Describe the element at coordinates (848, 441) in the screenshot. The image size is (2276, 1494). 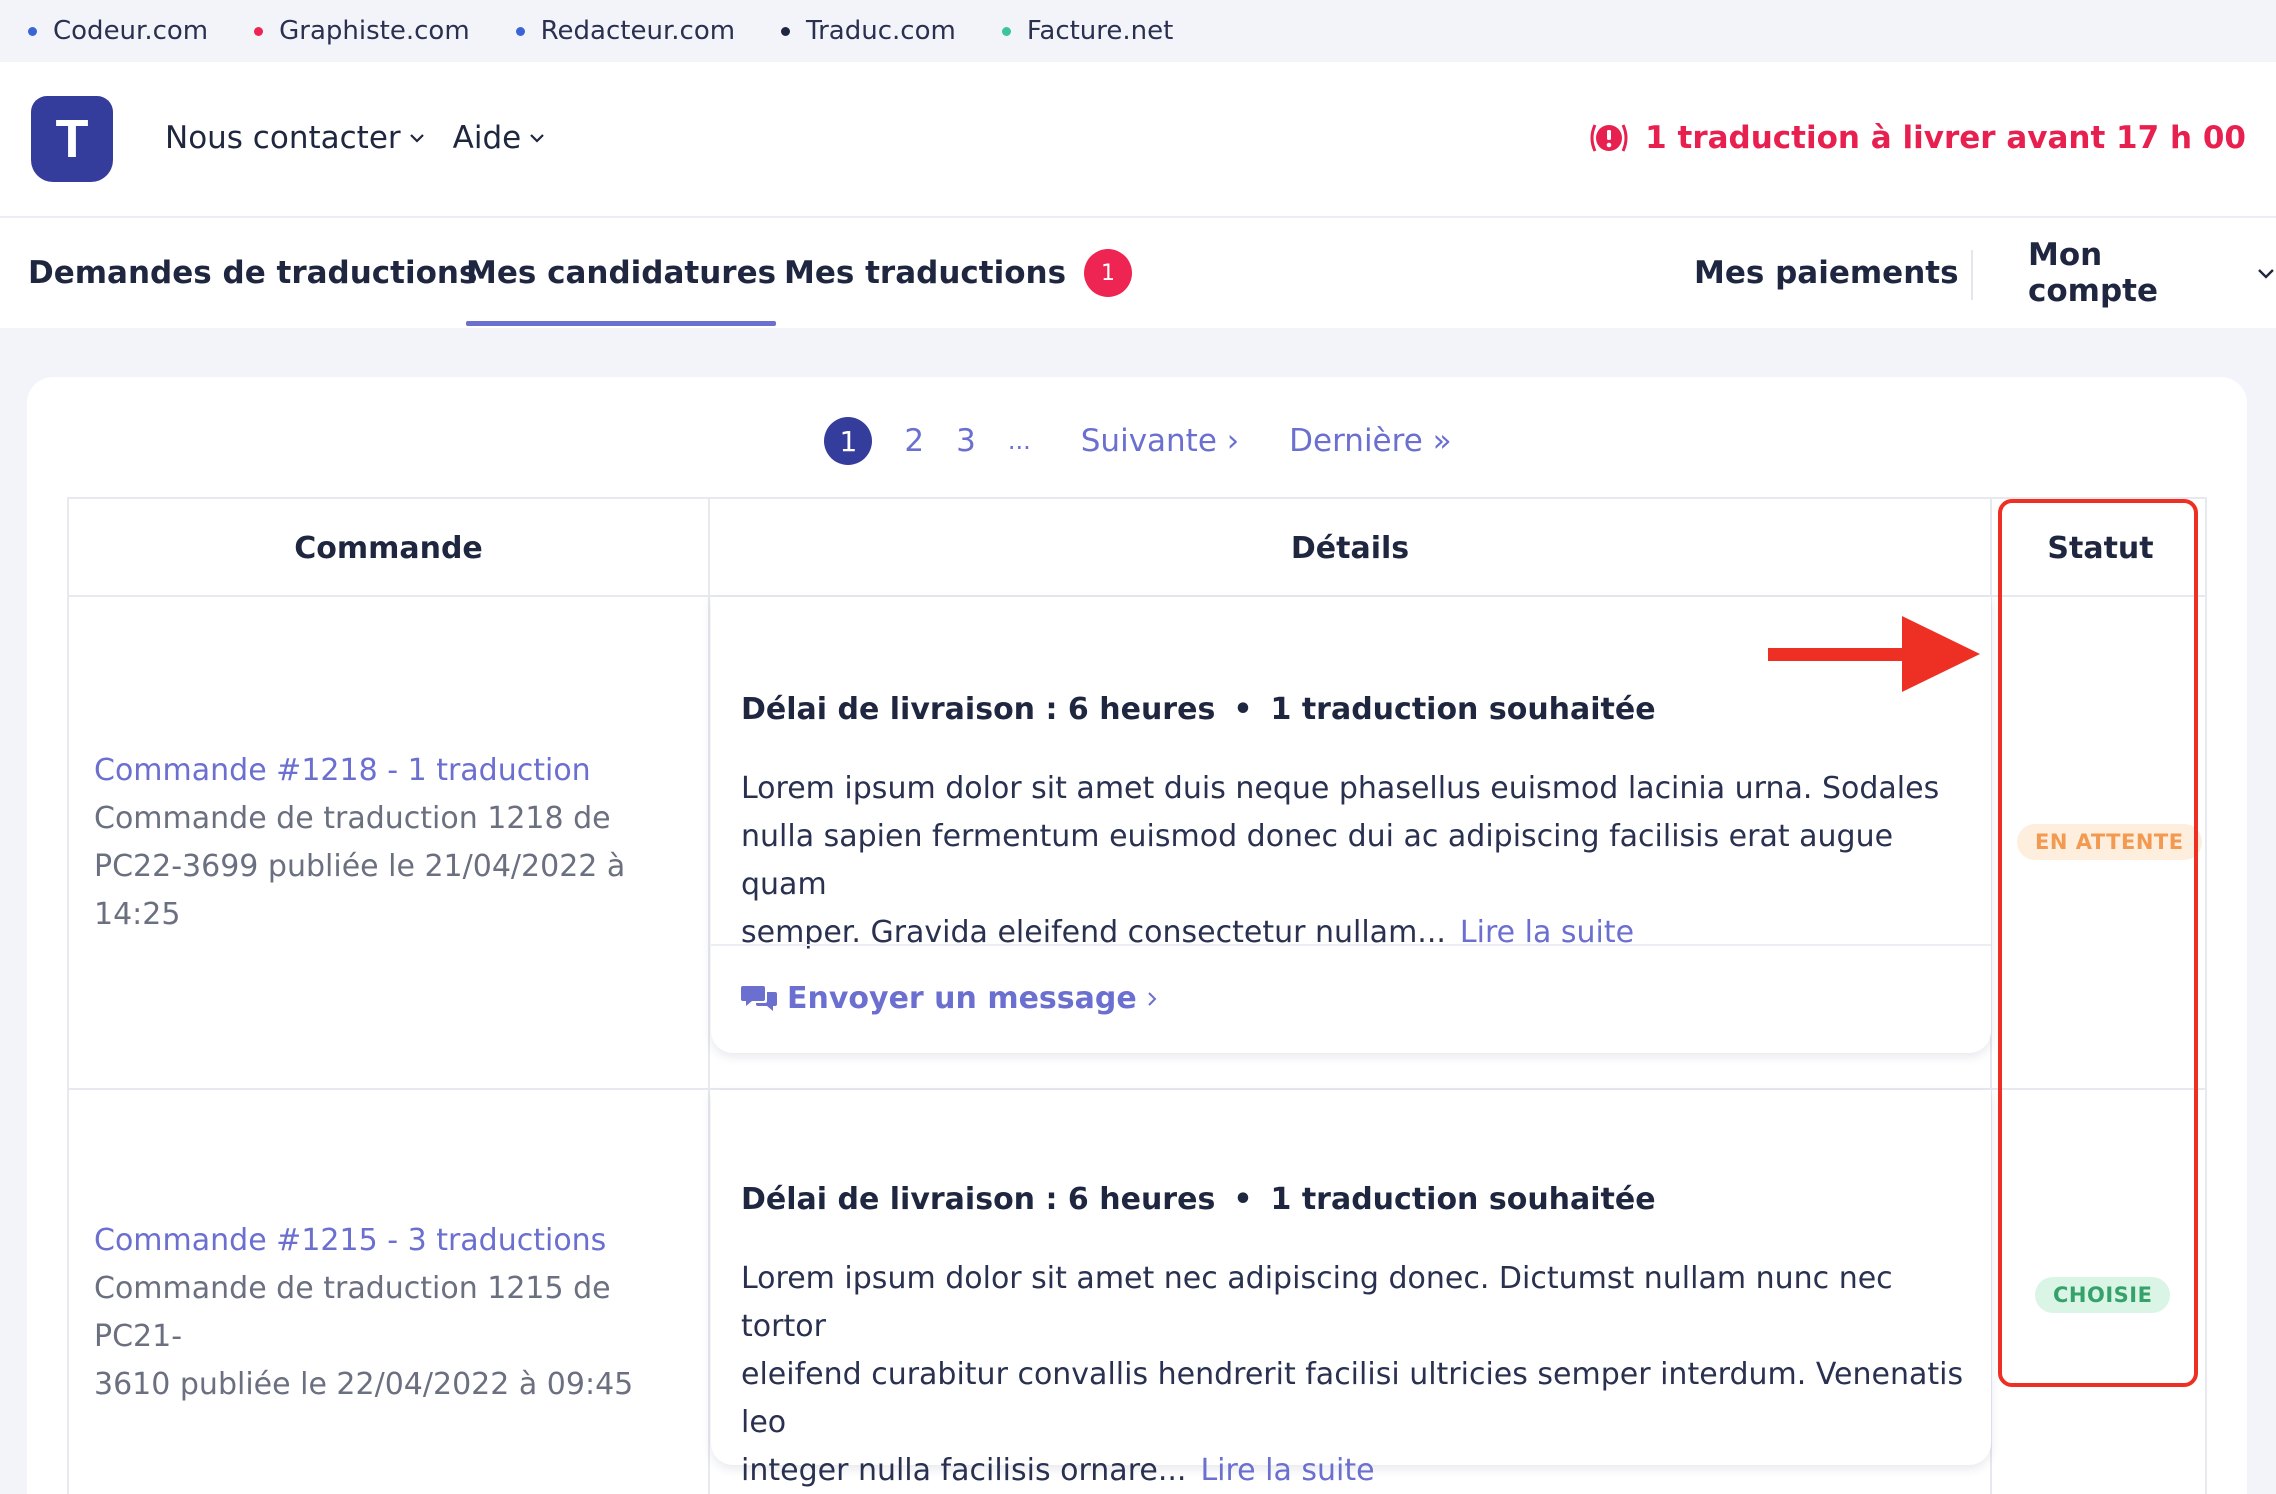
I see `page-current: 1` at that location.